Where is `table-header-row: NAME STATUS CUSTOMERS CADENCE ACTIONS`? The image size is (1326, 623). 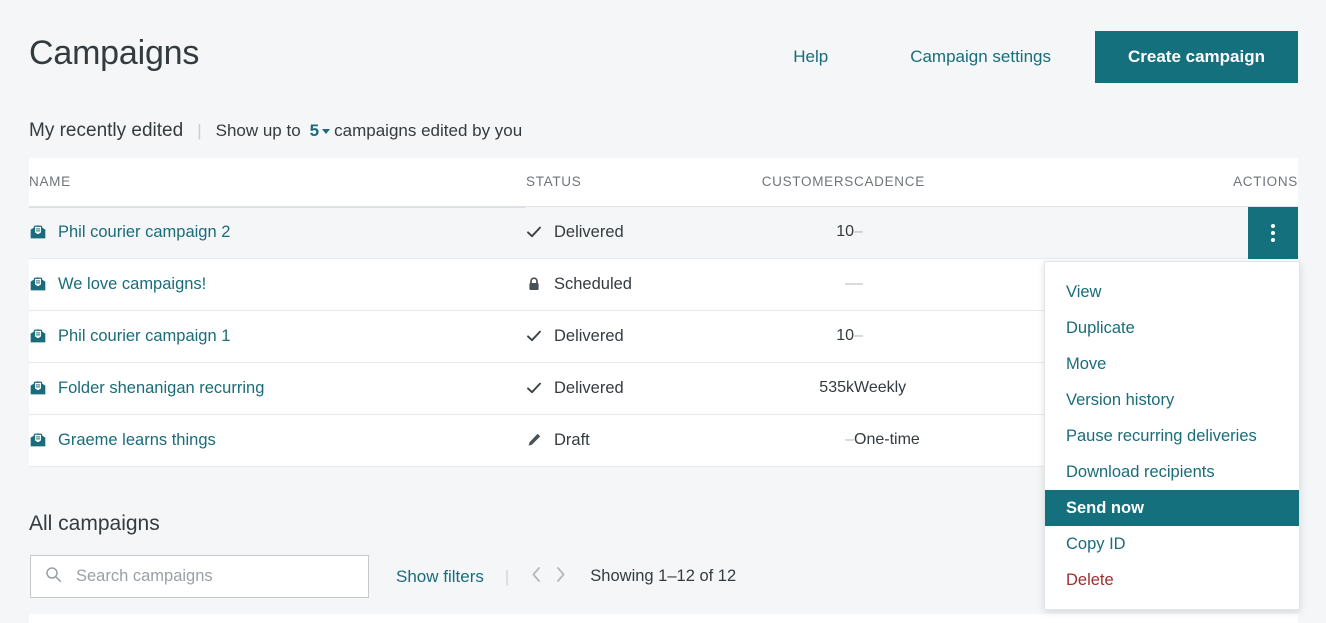 table-header-row: NAME STATUS CUSTOMERS CADENCE ACTIONS is located at coordinates (663, 182).